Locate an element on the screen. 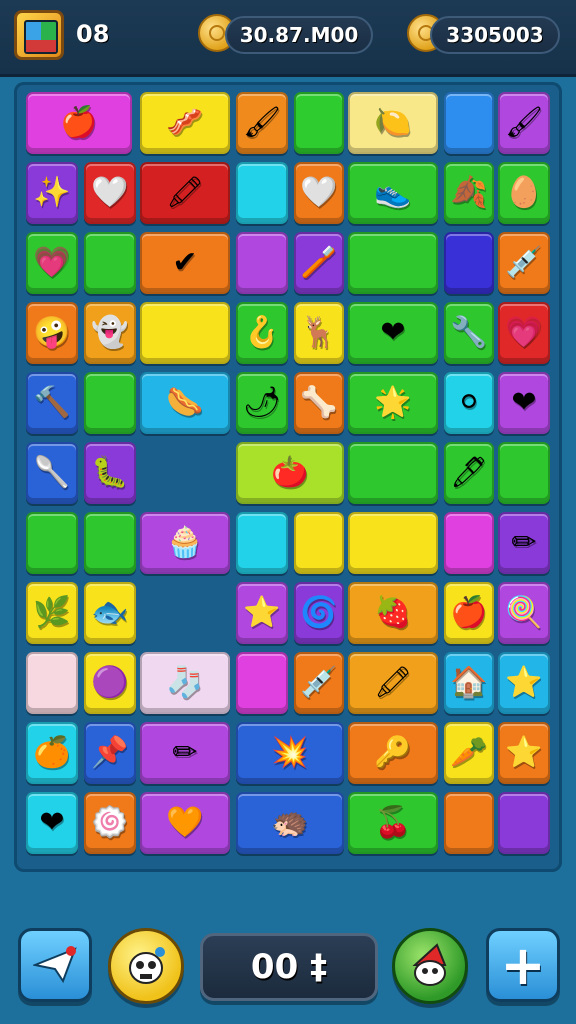 Image resolution: width=576 pixels, height=1024 pixels. character-button is located at coordinates (146, 966).